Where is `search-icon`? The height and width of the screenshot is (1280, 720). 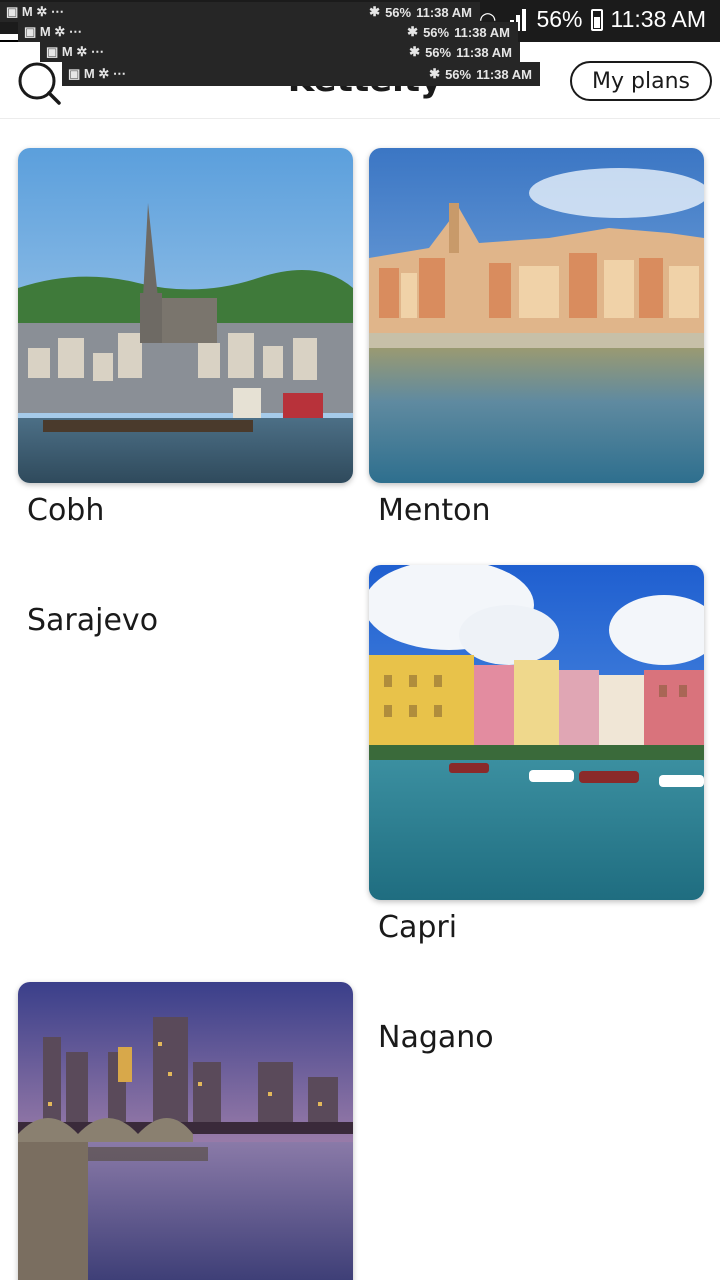
search-icon is located at coordinates (39, 83).